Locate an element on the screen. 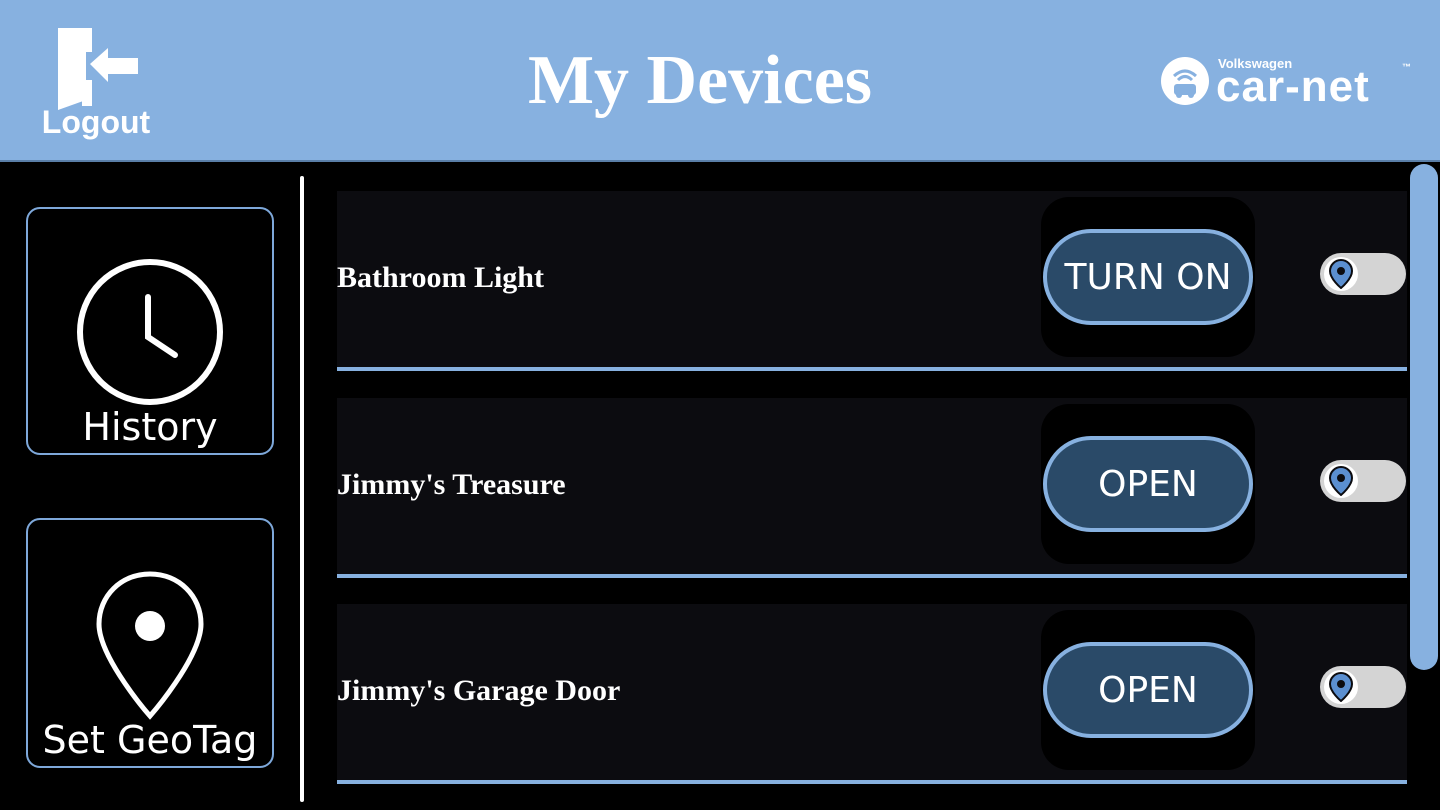 This screenshot has height=810, width=1440. device-name: Jimmy's Treasure is located at coordinates (451, 484).